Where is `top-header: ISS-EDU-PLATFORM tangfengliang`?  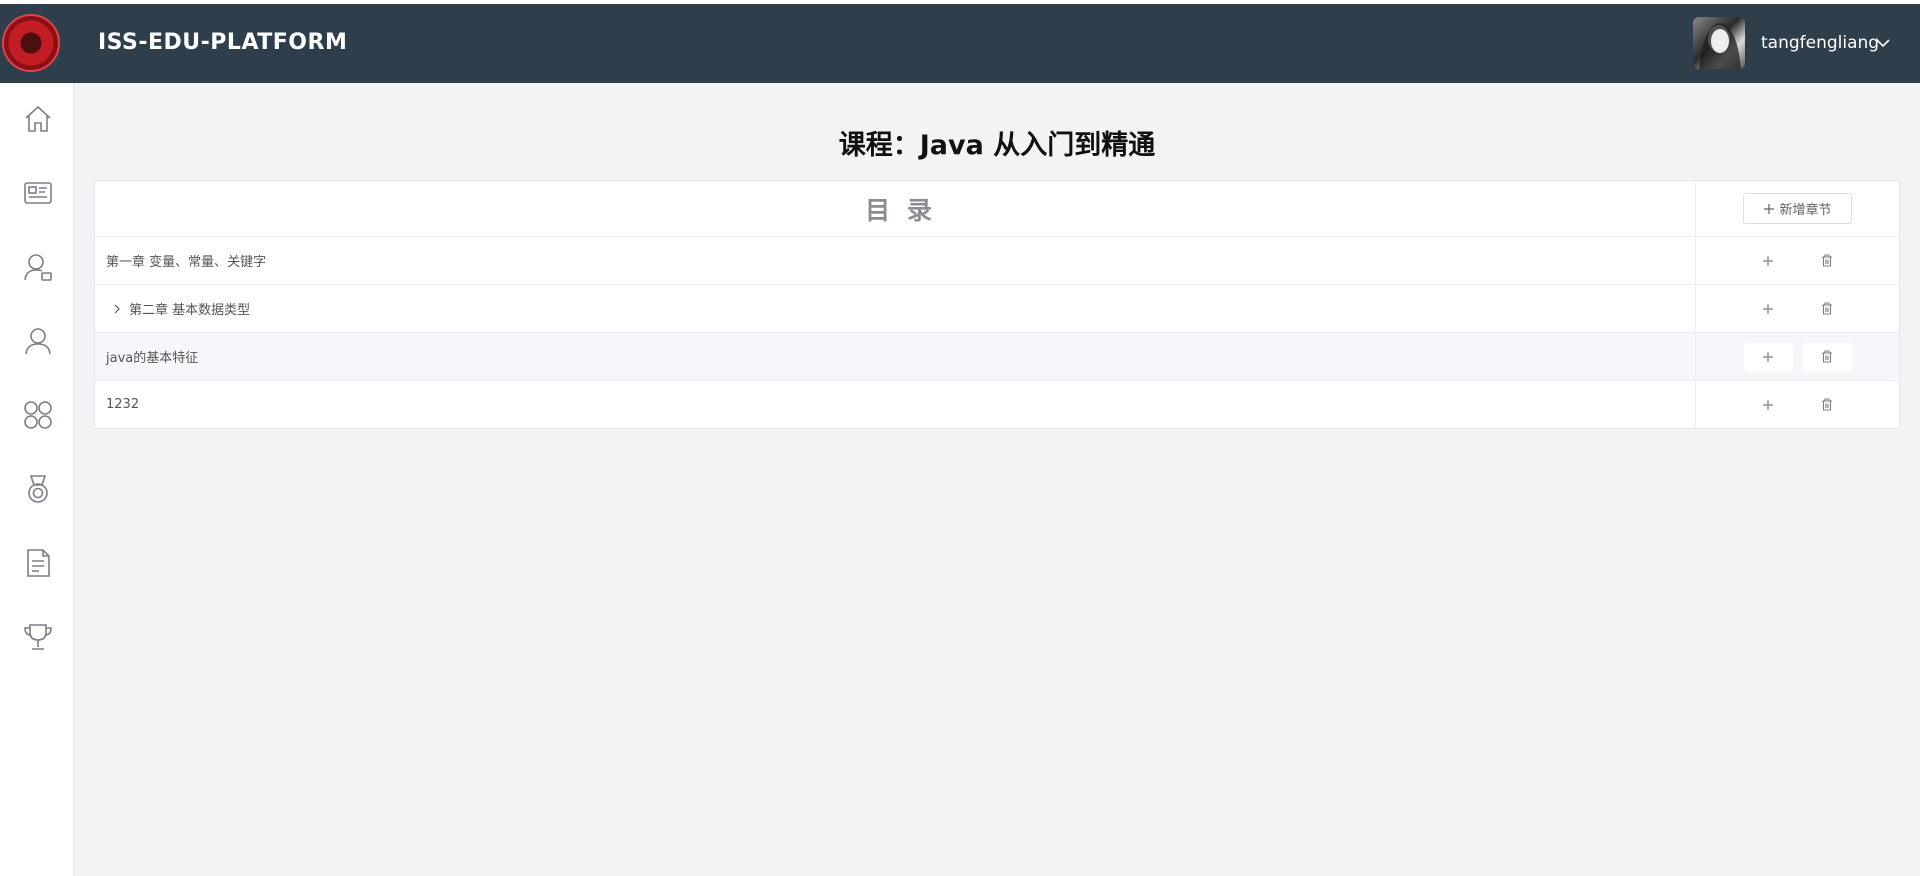 top-header: ISS-EDU-PLATFORM tangfengliang is located at coordinates (960, 43).